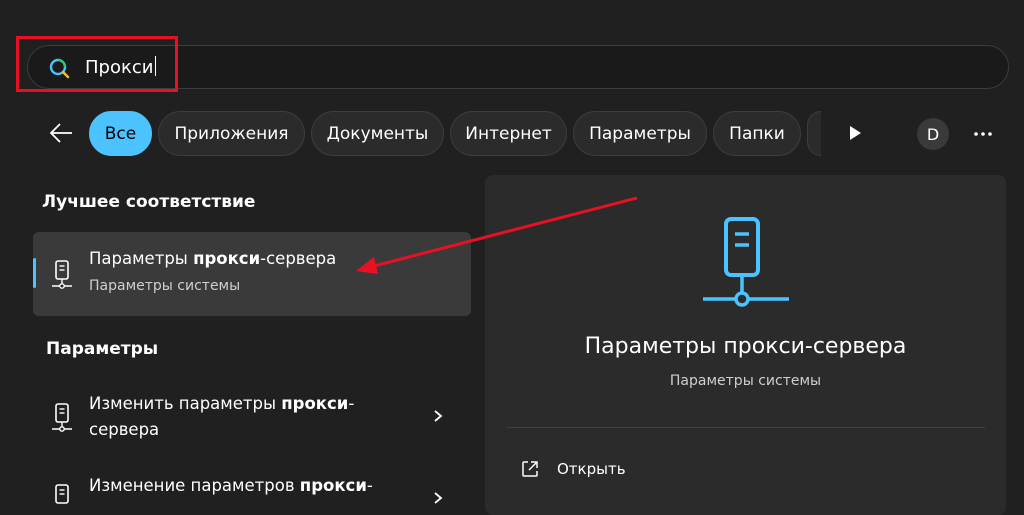 The image size is (1024, 515). What do you see at coordinates (249, 417) in the screenshot?
I see `list-item-label: Изменить параметры прокси-сервера` at bounding box center [249, 417].